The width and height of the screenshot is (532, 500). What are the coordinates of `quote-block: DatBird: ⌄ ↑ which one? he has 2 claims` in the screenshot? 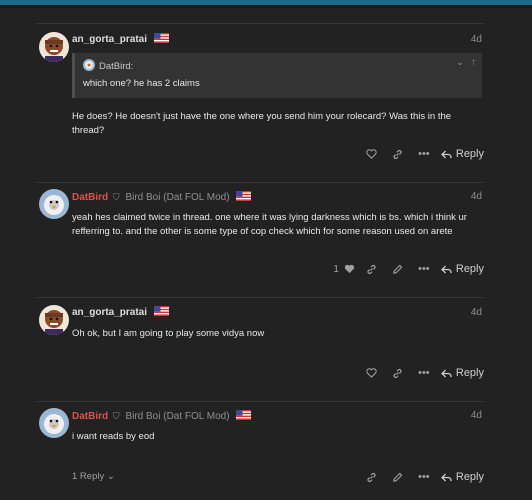 It's located at (277, 75).